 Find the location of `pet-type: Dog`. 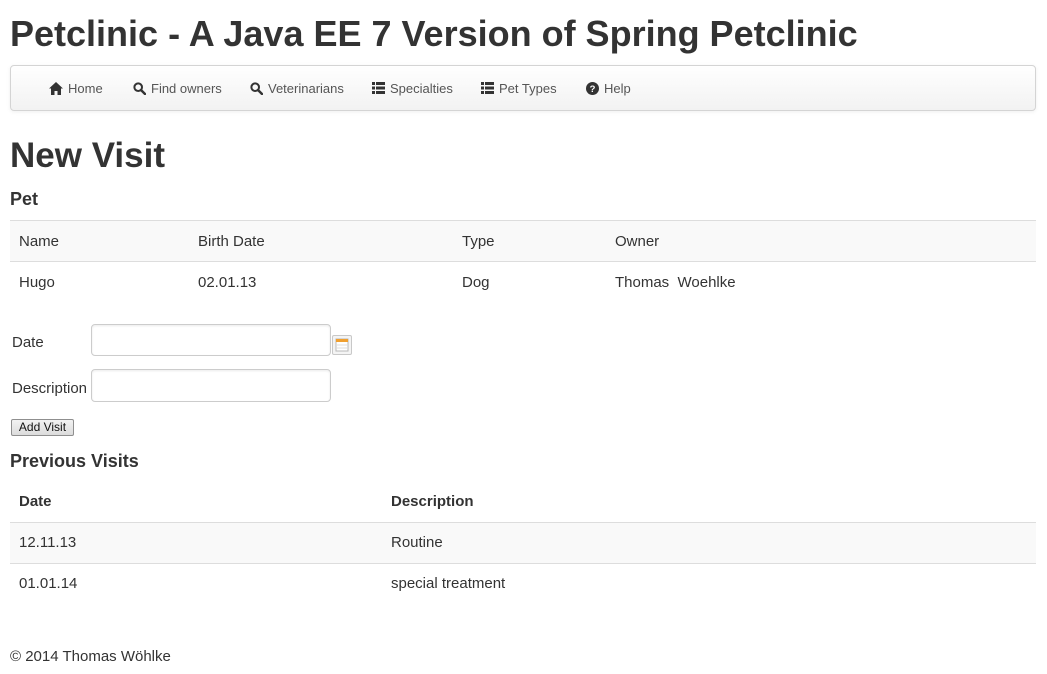

pet-type: Dog is located at coordinates (529, 282).